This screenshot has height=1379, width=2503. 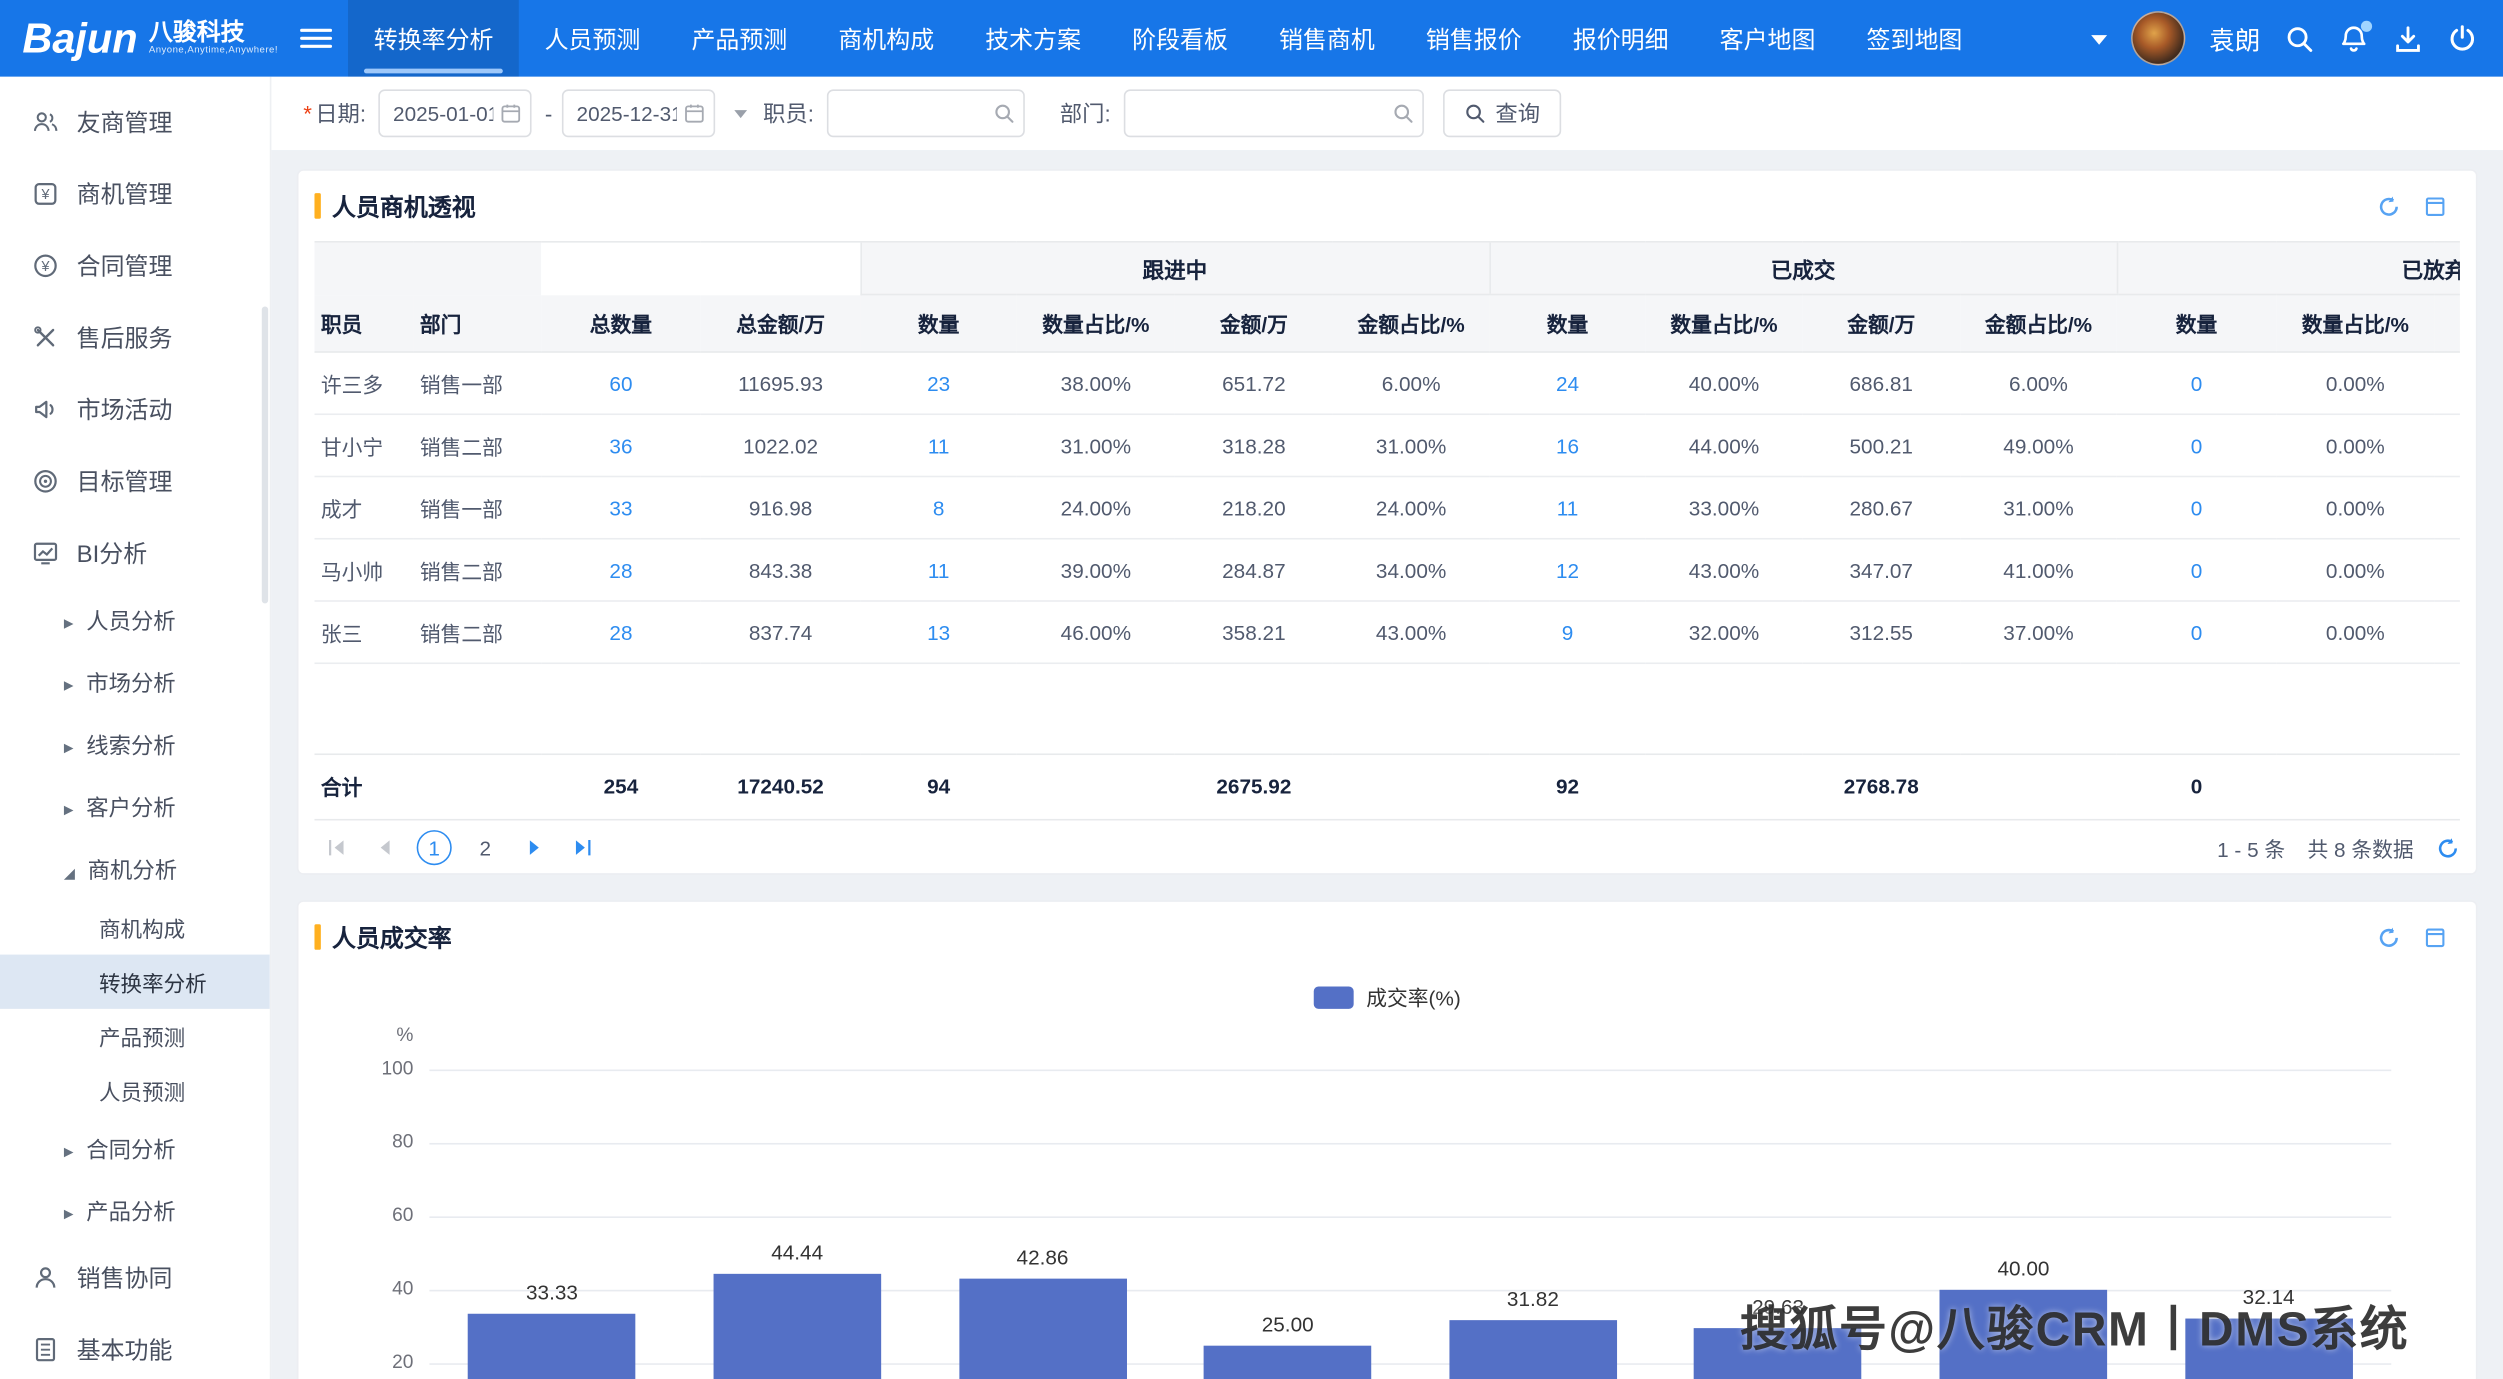 I want to click on bar: 25.00, so click(x=1287, y=1345).